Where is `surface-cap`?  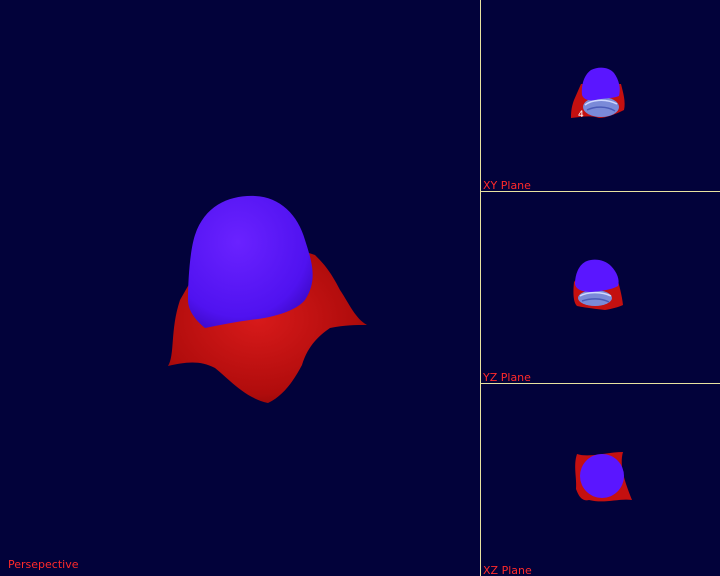
surface-cap is located at coordinates (250, 261).